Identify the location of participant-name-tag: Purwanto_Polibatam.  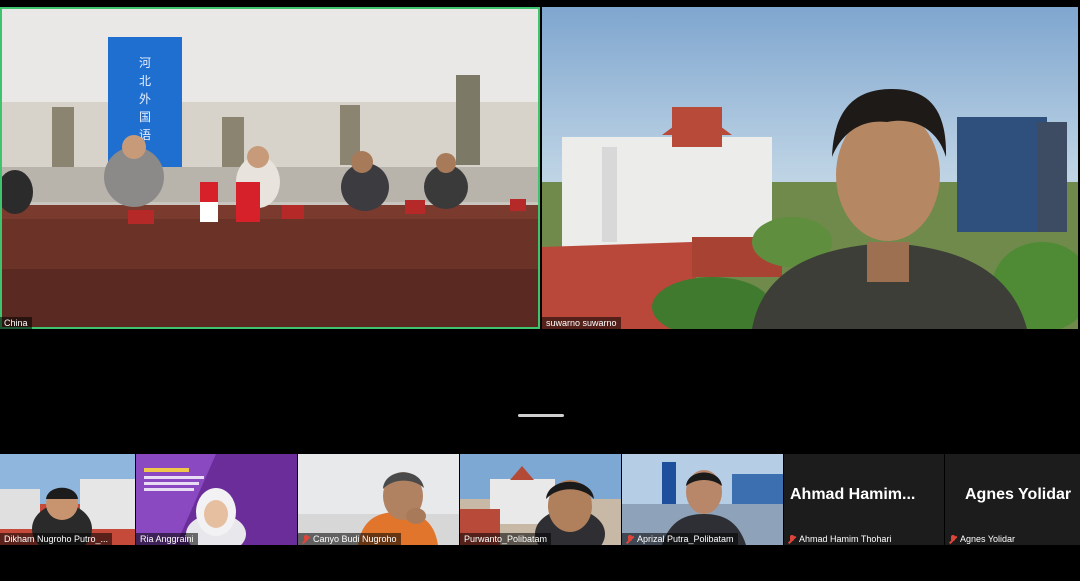
(506, 539).